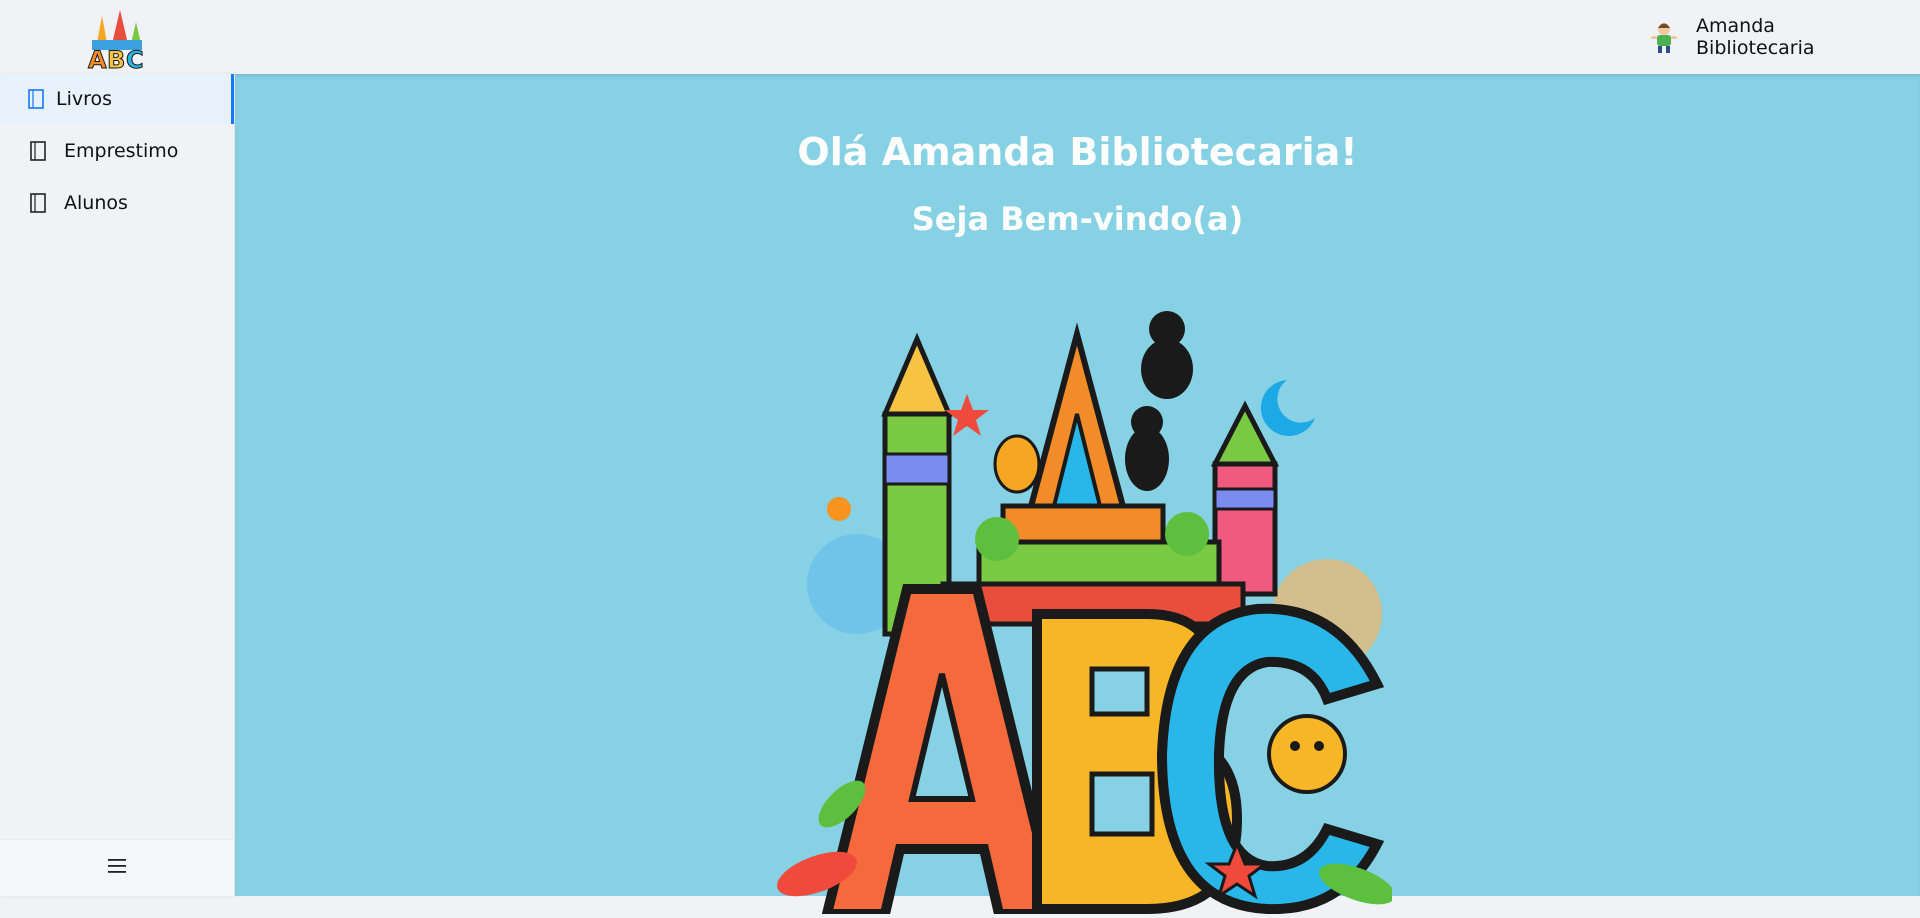 This screenshot has height=918, width=1920. What do you see at coordinates (117, 99) in the screenshot?
I see `sidebar-item-livros: Livros` at bounding box center [117, 99].